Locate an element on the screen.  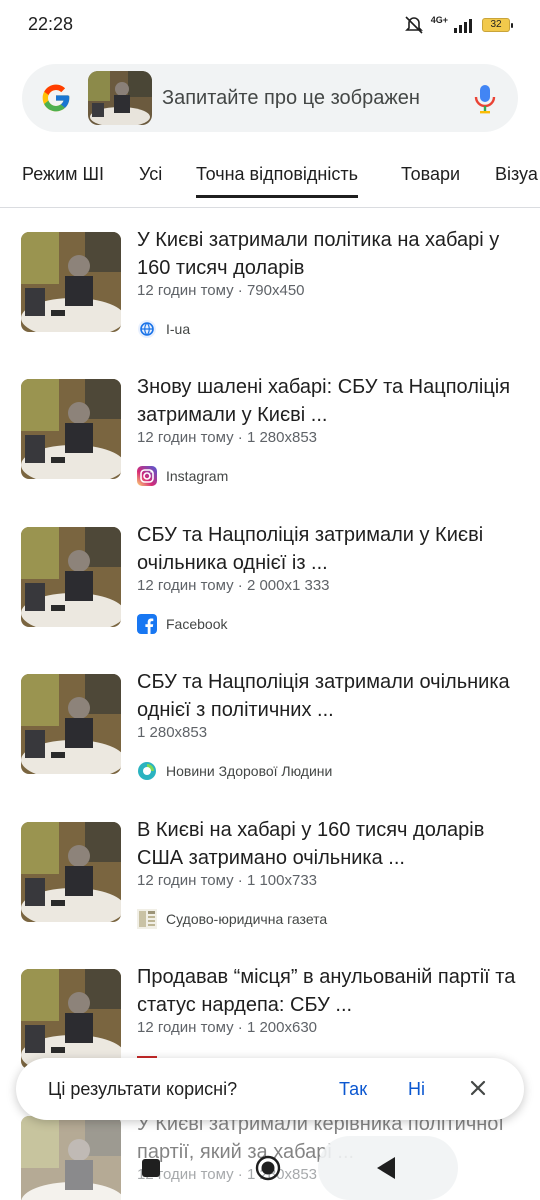
status-bar: 22:28 4G+ 32 is located at coordinates (270, 25).